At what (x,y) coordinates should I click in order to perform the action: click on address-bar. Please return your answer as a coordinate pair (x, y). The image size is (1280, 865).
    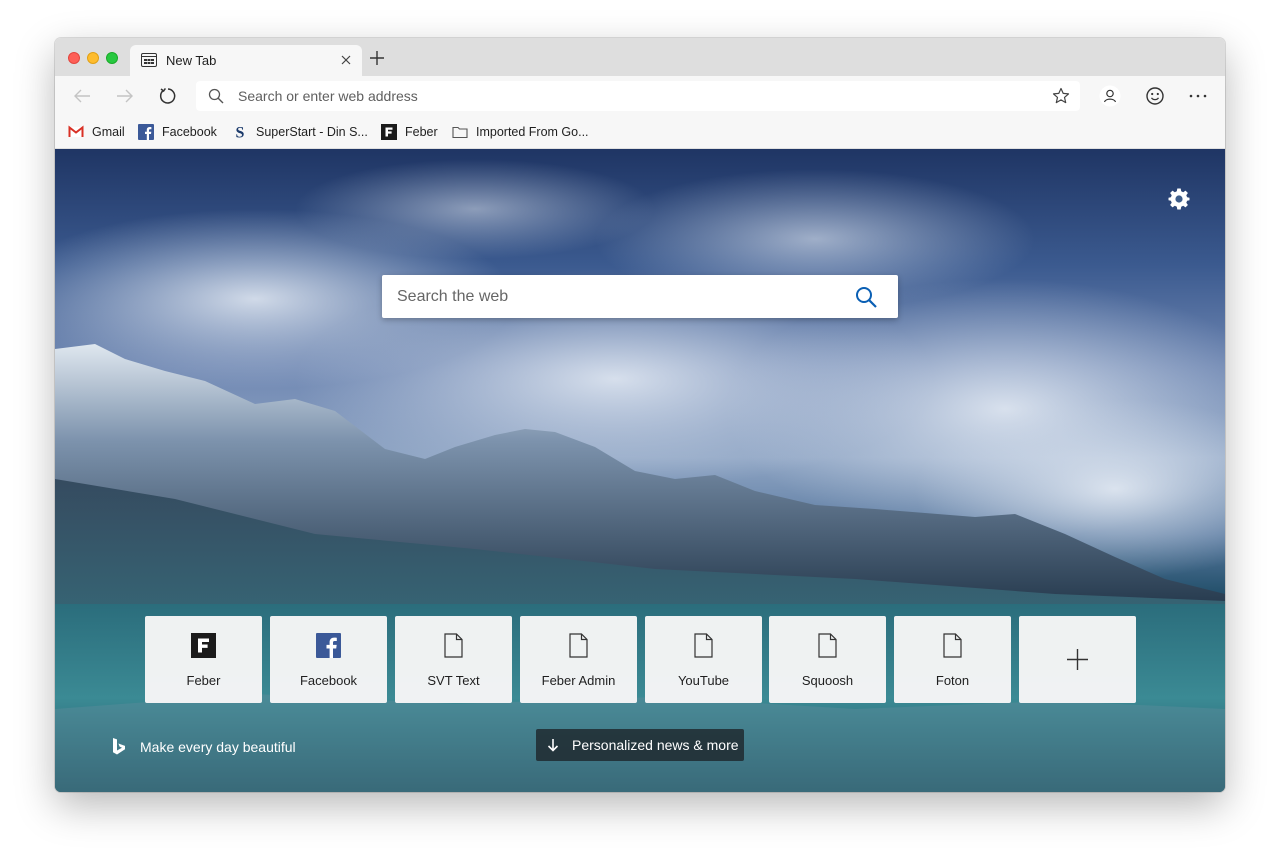
    Looking at the image, I should click on (638, 96).